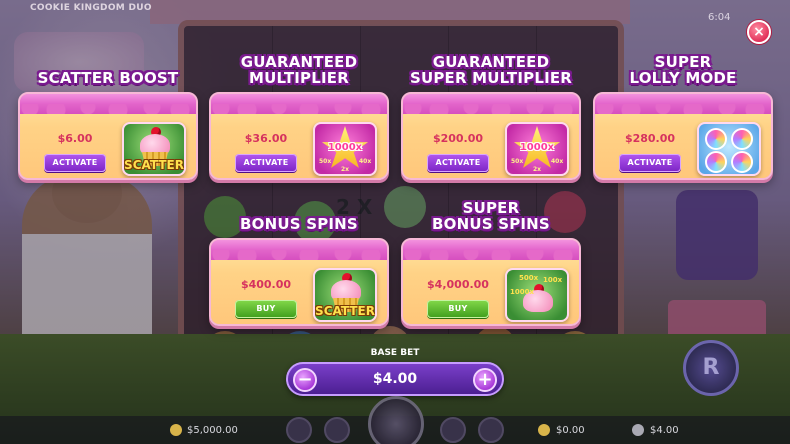 Image resolution: width=790 pixels, height=444 pixels. Describe the element at coordinates (176, 430) in the screenshot. I see `balance-icon` at that location.